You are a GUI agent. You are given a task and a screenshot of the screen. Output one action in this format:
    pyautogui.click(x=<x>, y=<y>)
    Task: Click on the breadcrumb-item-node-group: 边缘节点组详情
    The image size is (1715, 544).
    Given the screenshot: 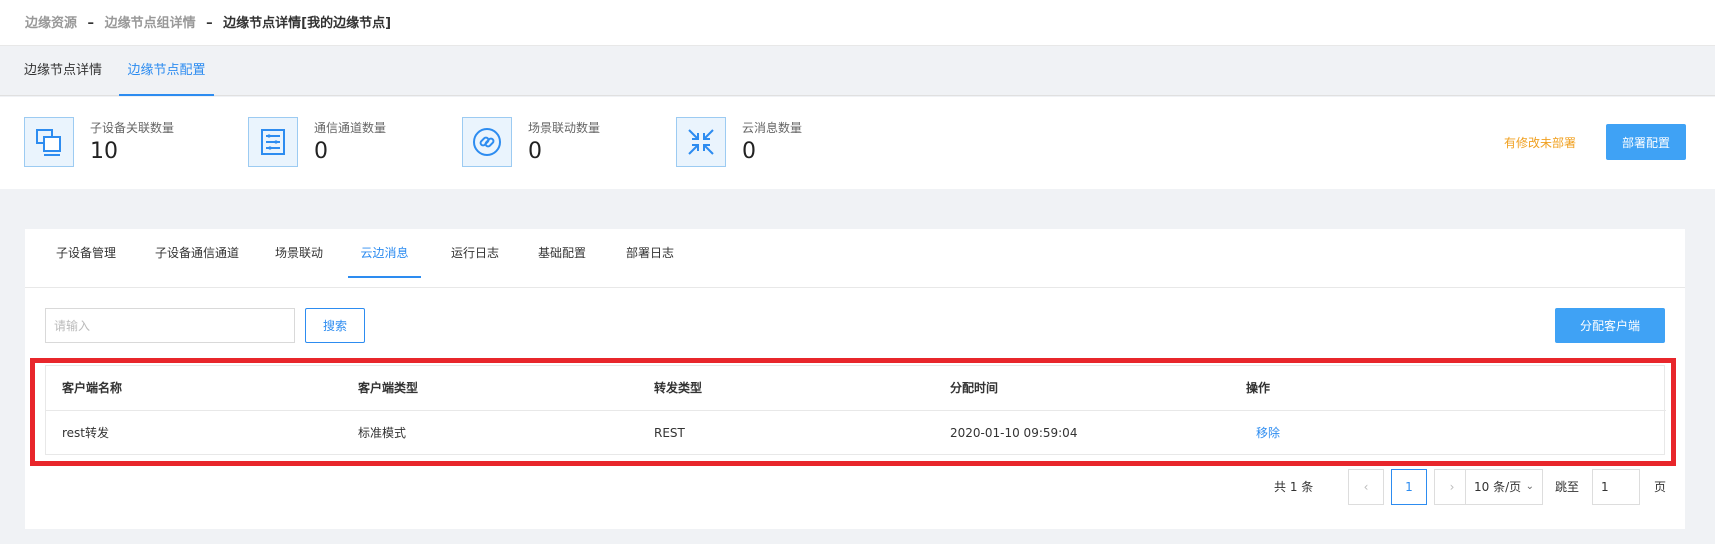 What is the action you would take?
    pyautogui.click(x=150, y=23)
    